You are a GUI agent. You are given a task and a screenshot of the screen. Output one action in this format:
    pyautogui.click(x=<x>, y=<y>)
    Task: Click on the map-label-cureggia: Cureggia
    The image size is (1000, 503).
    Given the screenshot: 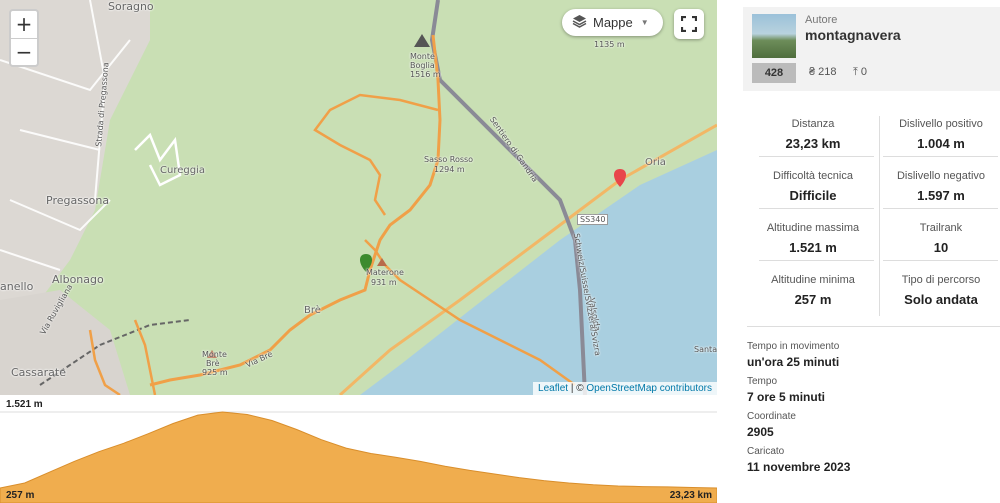 What is the action you would take?
    pyautogui.click(x=182, y=170)
    